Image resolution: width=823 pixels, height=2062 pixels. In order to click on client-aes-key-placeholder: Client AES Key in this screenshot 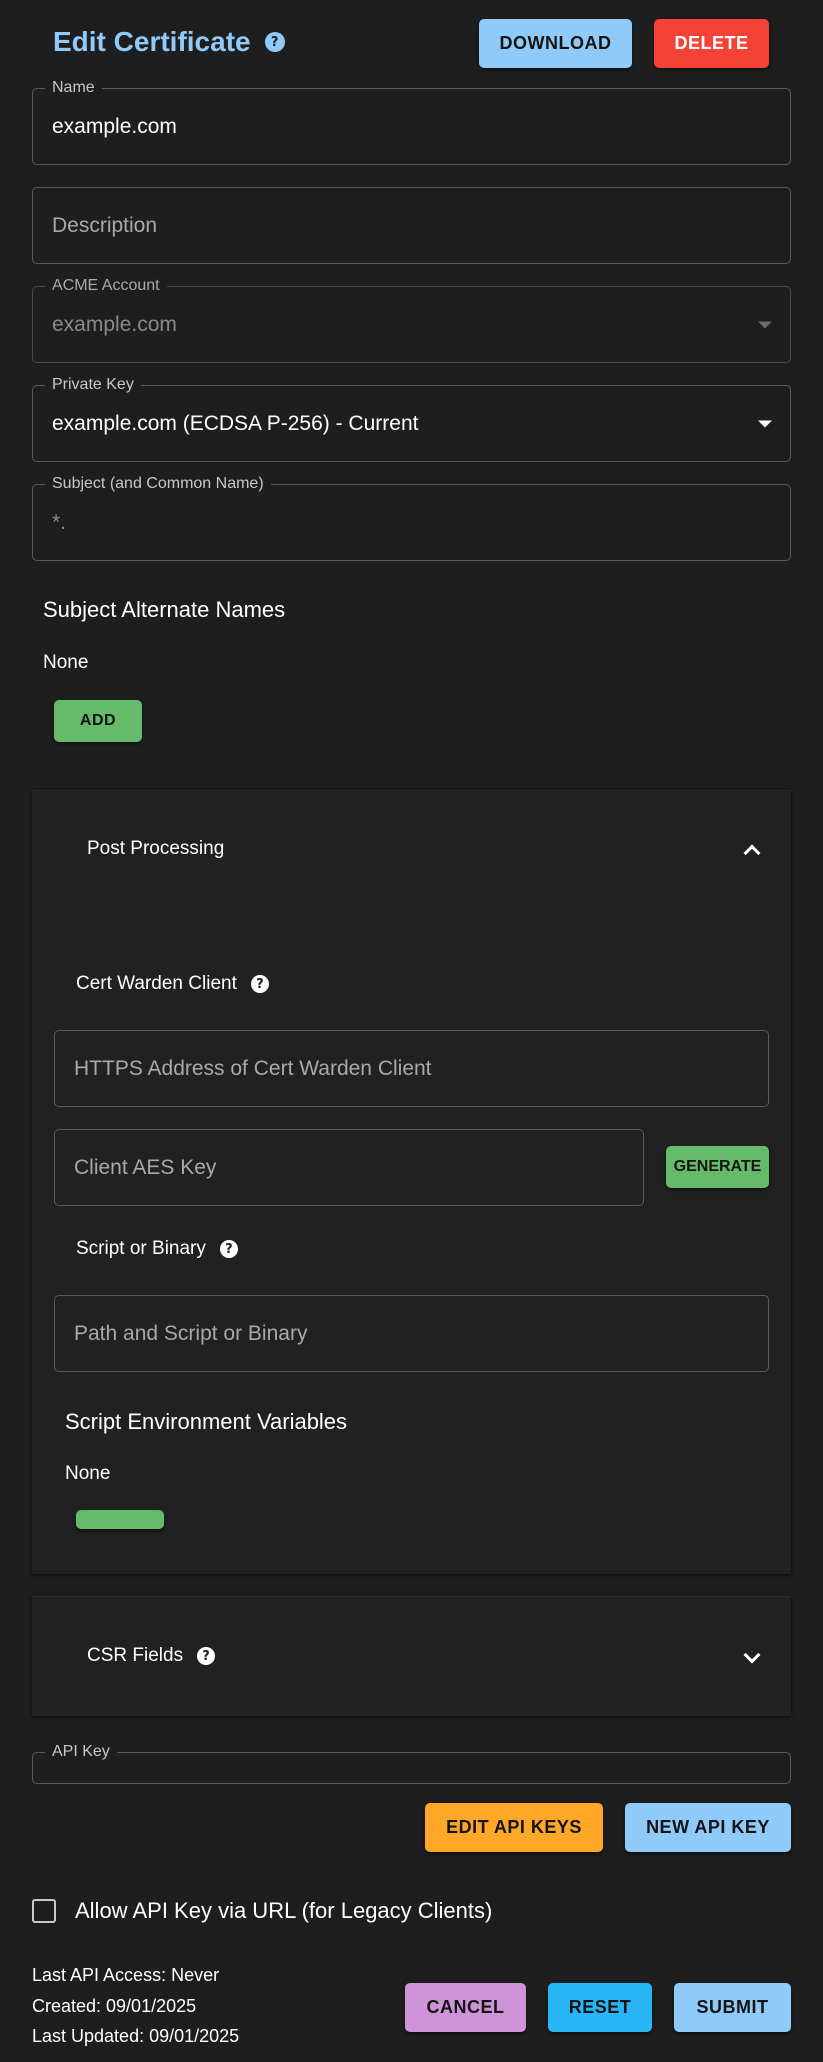, I will do `click(145, 1167)`.